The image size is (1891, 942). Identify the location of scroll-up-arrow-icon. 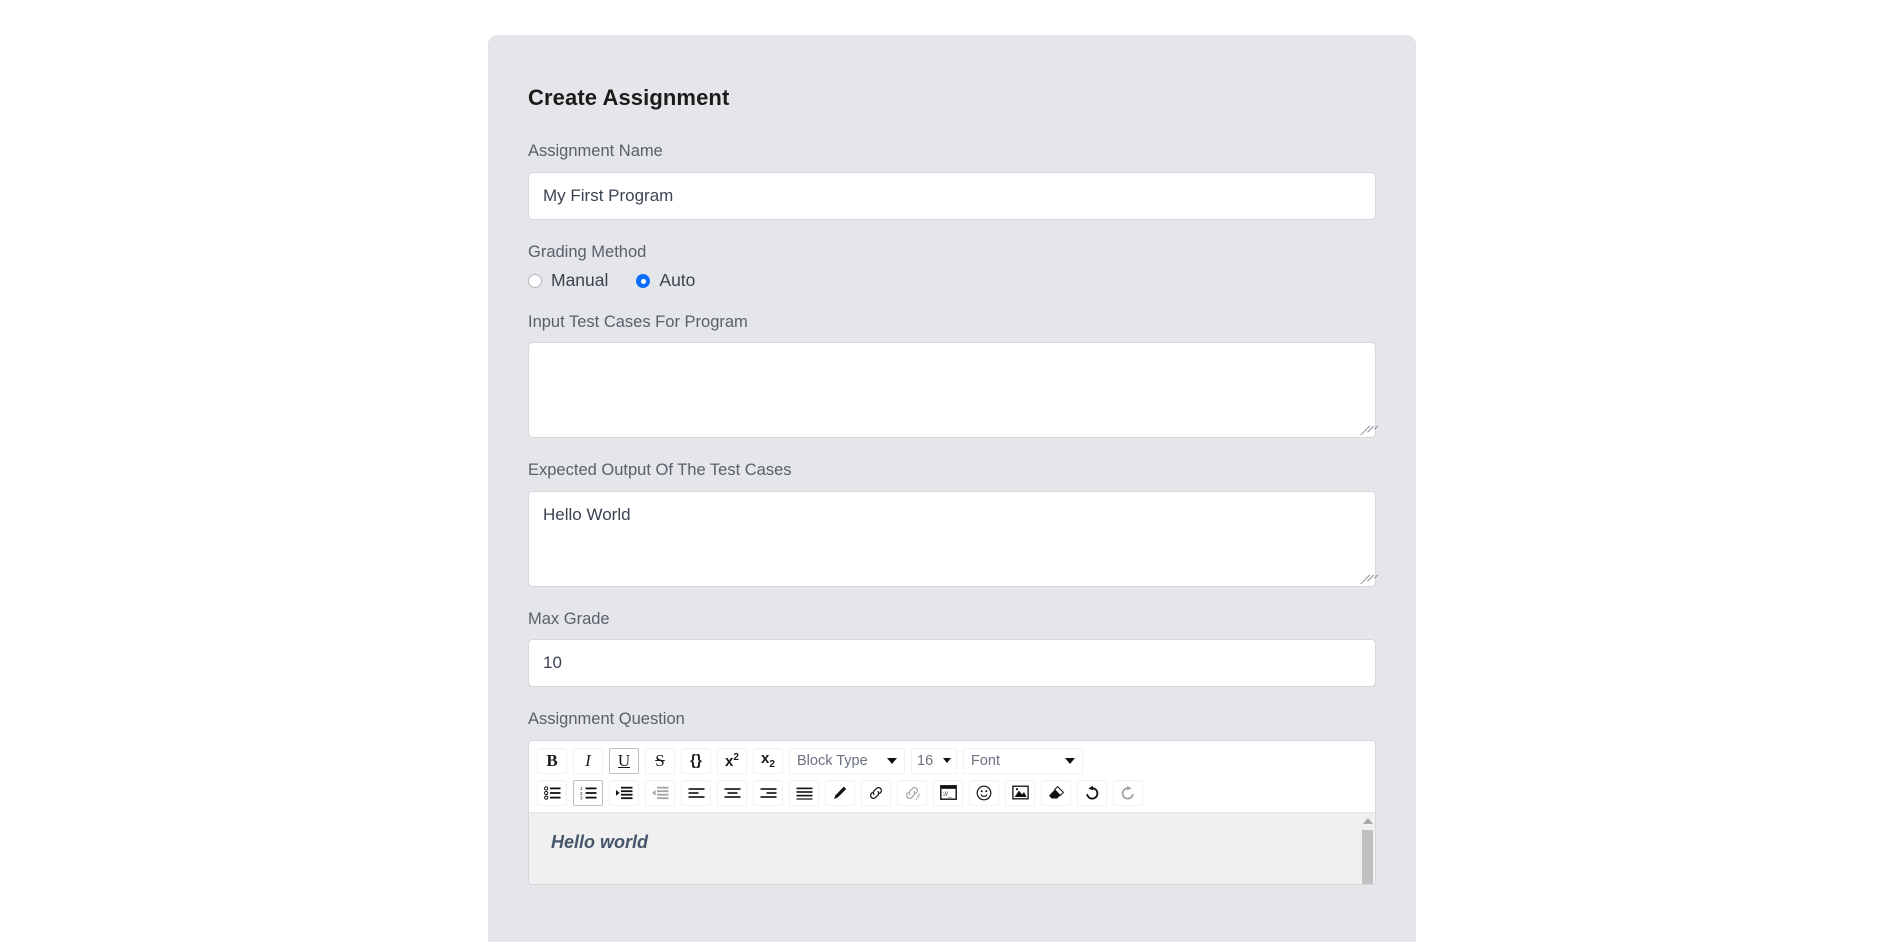
(1367, 820).